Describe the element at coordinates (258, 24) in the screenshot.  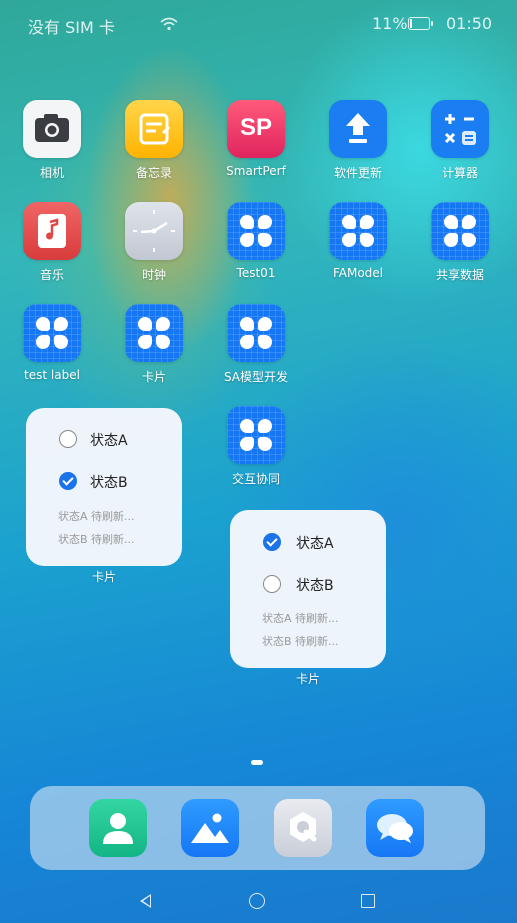
I see `status-bar: 没有 SIM 卡 11% 01:50` at that location.